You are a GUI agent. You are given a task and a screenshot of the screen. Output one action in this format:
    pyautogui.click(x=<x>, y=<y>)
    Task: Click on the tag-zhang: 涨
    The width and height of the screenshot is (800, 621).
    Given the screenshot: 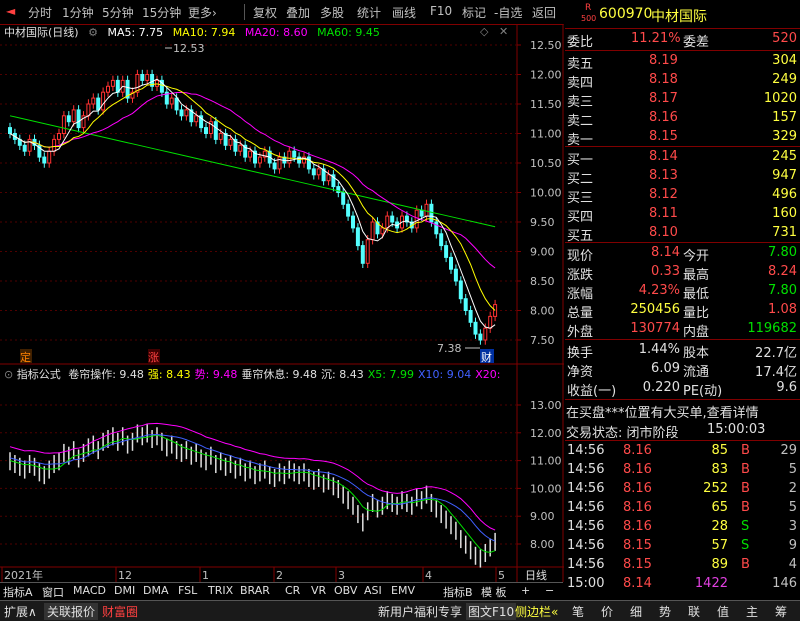 What is the action you would take?
    pyautogui.click(x=153, y=357)
    